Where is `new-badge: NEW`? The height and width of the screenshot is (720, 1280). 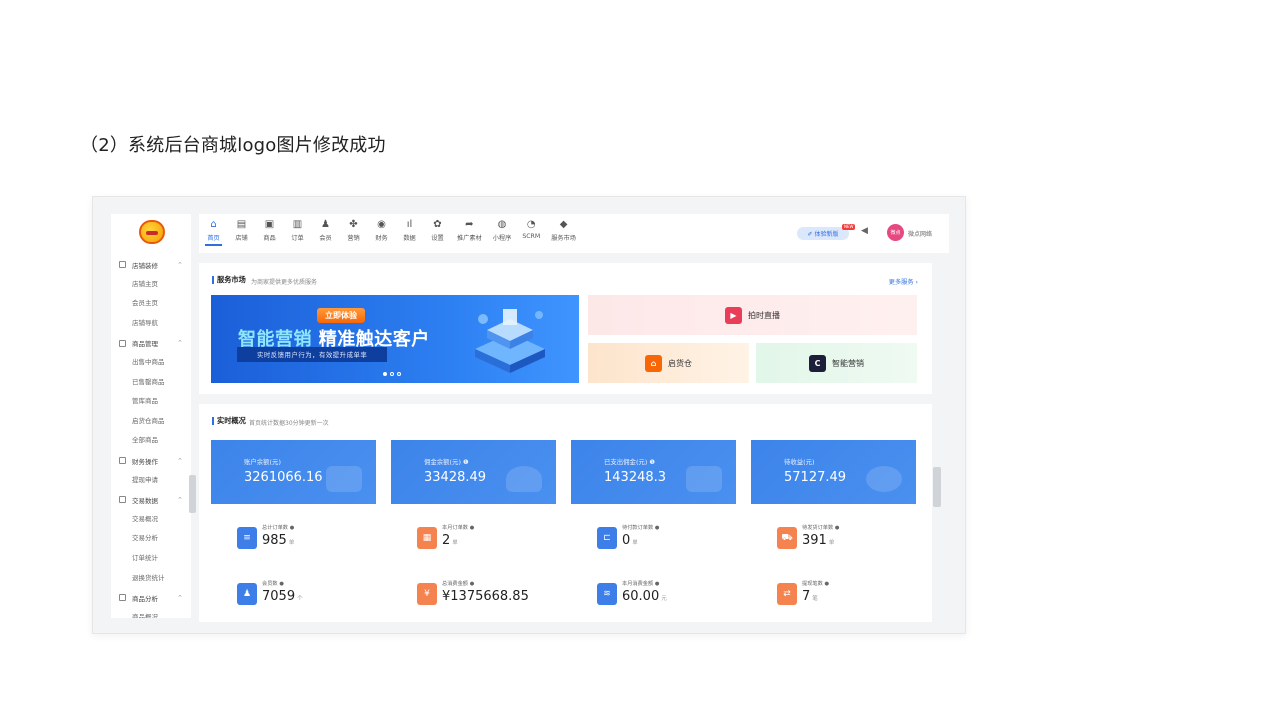
new-badge: NEW is located at coordinates (849, 227).